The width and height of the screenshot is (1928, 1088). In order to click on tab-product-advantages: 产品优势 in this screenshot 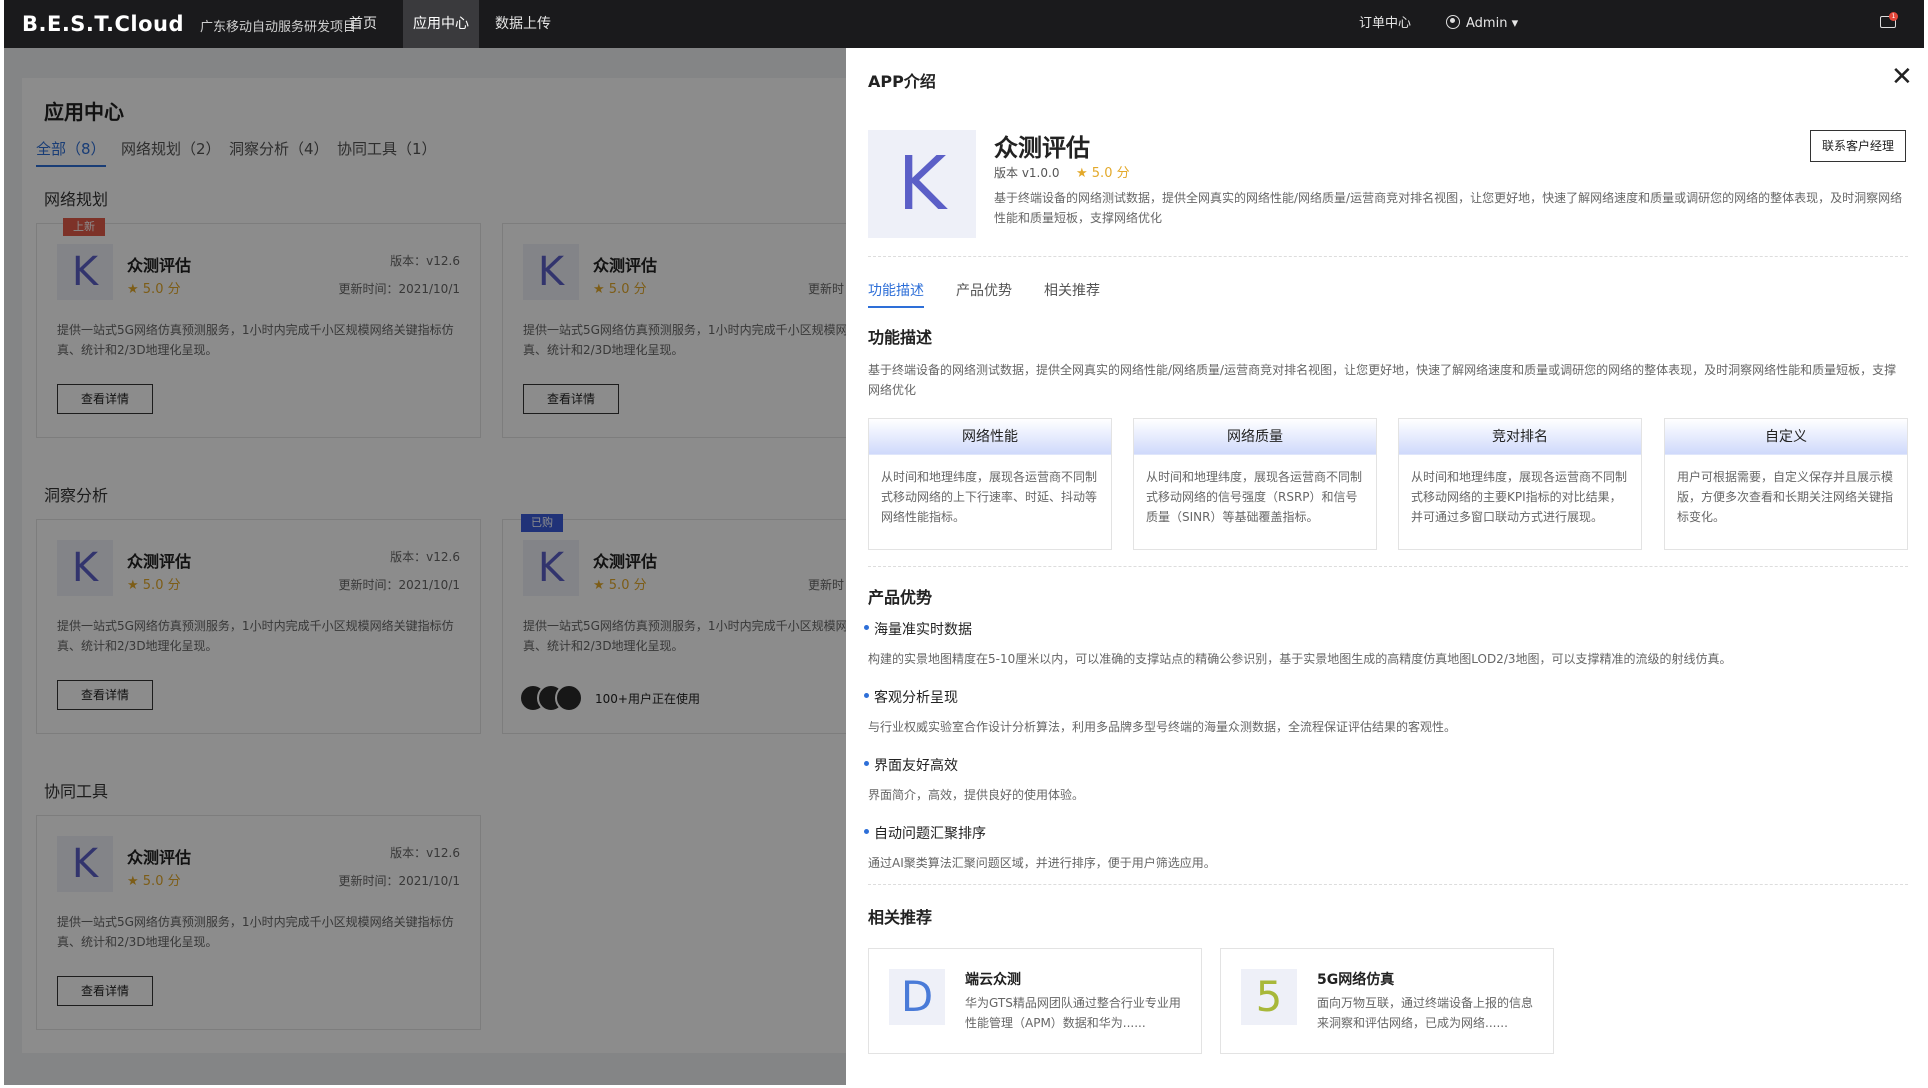, I will do `click(984, 290)`.